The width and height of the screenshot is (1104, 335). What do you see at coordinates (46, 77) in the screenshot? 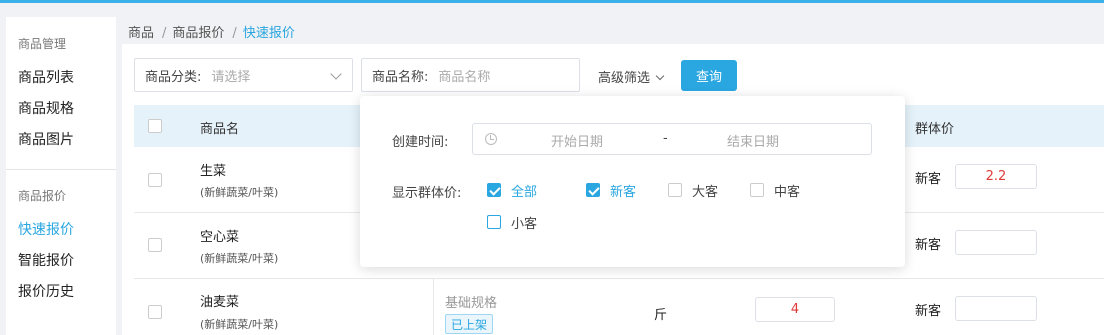
I see `sidebar-item-product-list: 商品列表` at bounding box center [46, 77].